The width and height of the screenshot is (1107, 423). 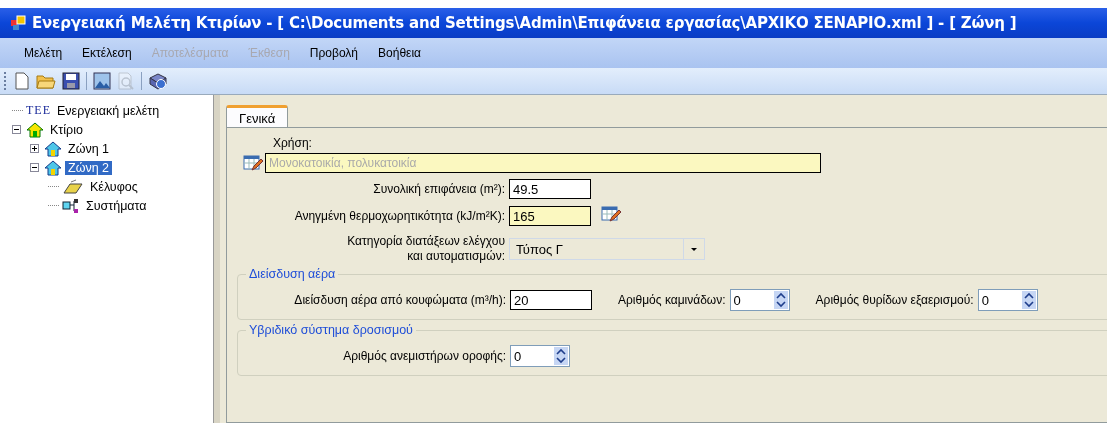 What do you see at coordinates (22, 81) in the screenshot?
I see `new-file-icon` at bounding box center [22, 81].